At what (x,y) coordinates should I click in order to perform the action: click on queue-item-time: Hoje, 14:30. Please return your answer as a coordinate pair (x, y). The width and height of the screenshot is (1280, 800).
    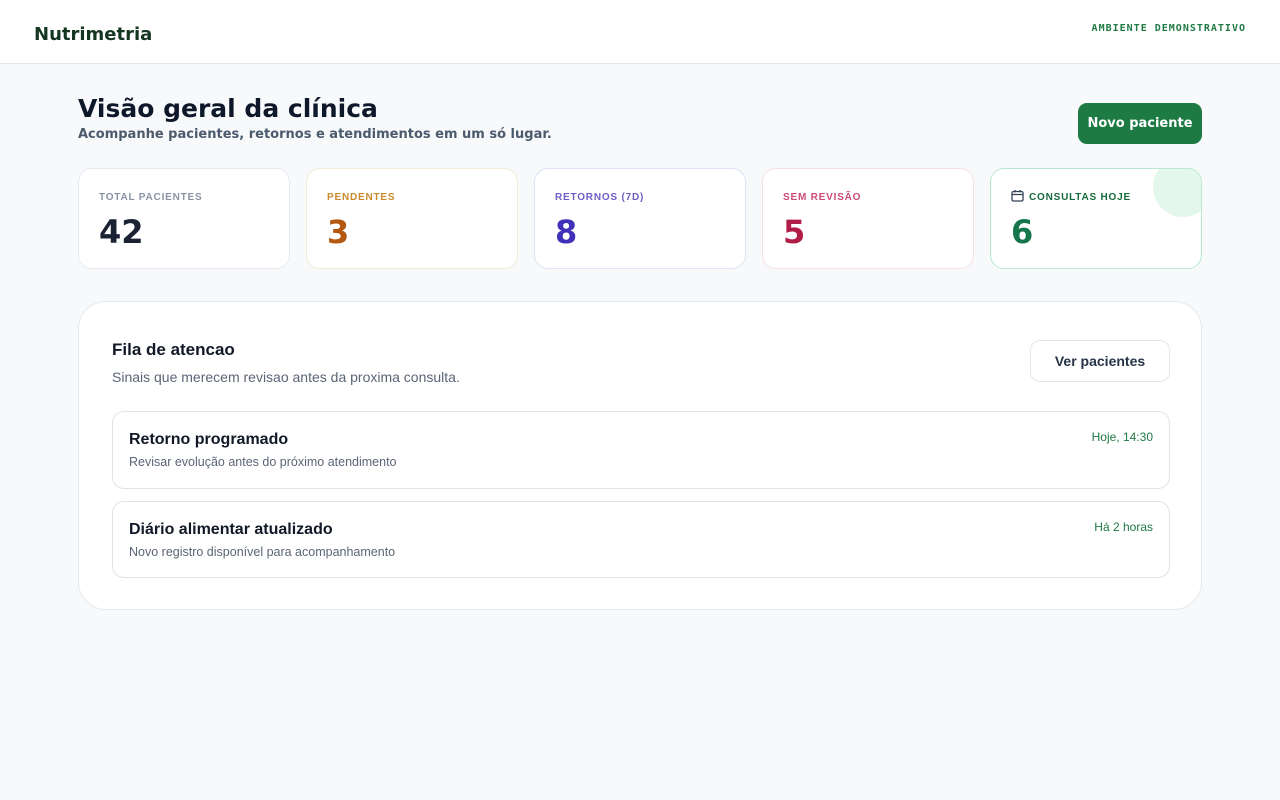
    Looking at the image, I should click on (1122, 437).